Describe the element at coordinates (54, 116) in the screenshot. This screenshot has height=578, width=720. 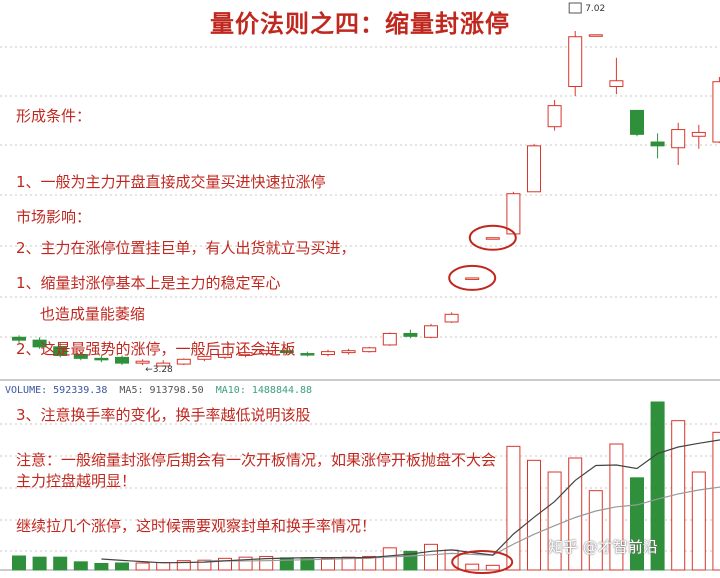
I see `formation-heading: 形成条件：` at that location.